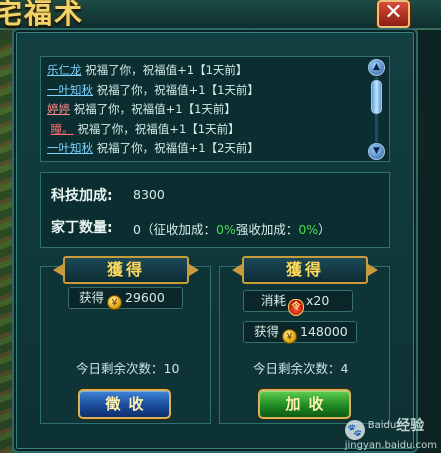  What do you see at coordinates (324, 331) in the screenshot?
I see `force-gain-amount: 148000` at bounding box center [324, 331].